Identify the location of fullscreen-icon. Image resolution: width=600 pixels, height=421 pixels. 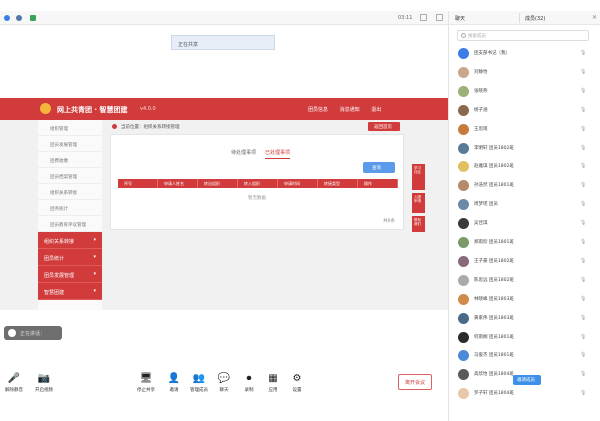
(439, 17).